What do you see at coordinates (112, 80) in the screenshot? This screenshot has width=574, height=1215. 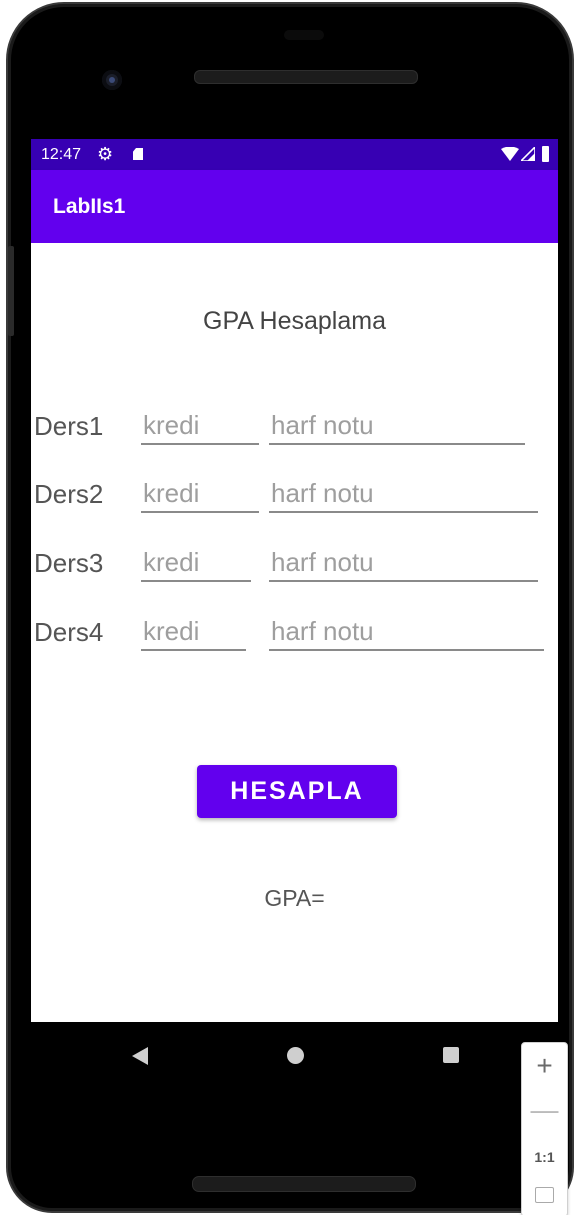 I see `front-camera-icon` at bounding box center [112, 80].